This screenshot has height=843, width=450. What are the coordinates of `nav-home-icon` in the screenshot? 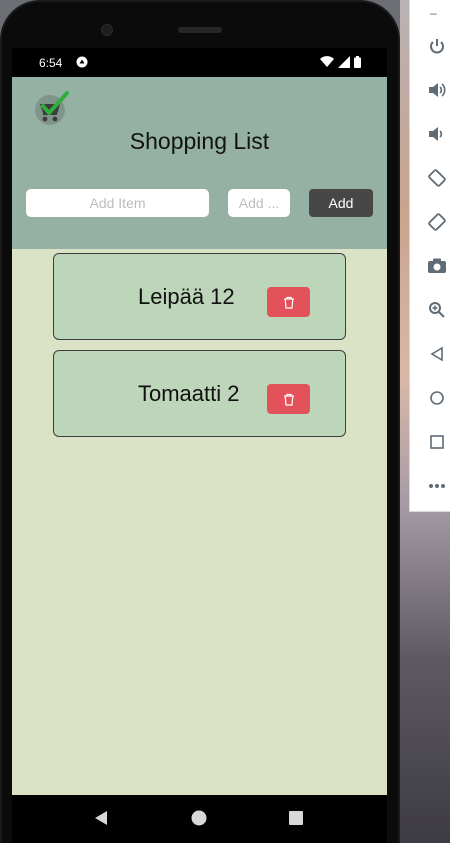 It's located at (199, 818).